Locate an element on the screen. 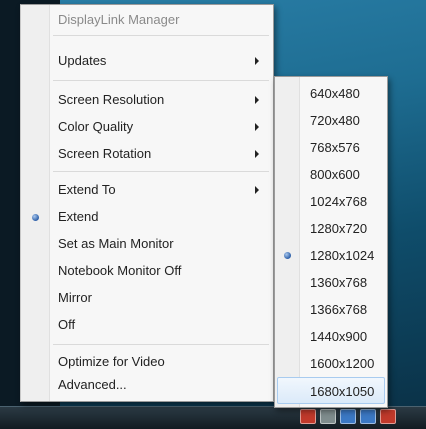 This screenshot has height=429, width=426. resolution-option: 800x600 is located at coordinates (331, 174).